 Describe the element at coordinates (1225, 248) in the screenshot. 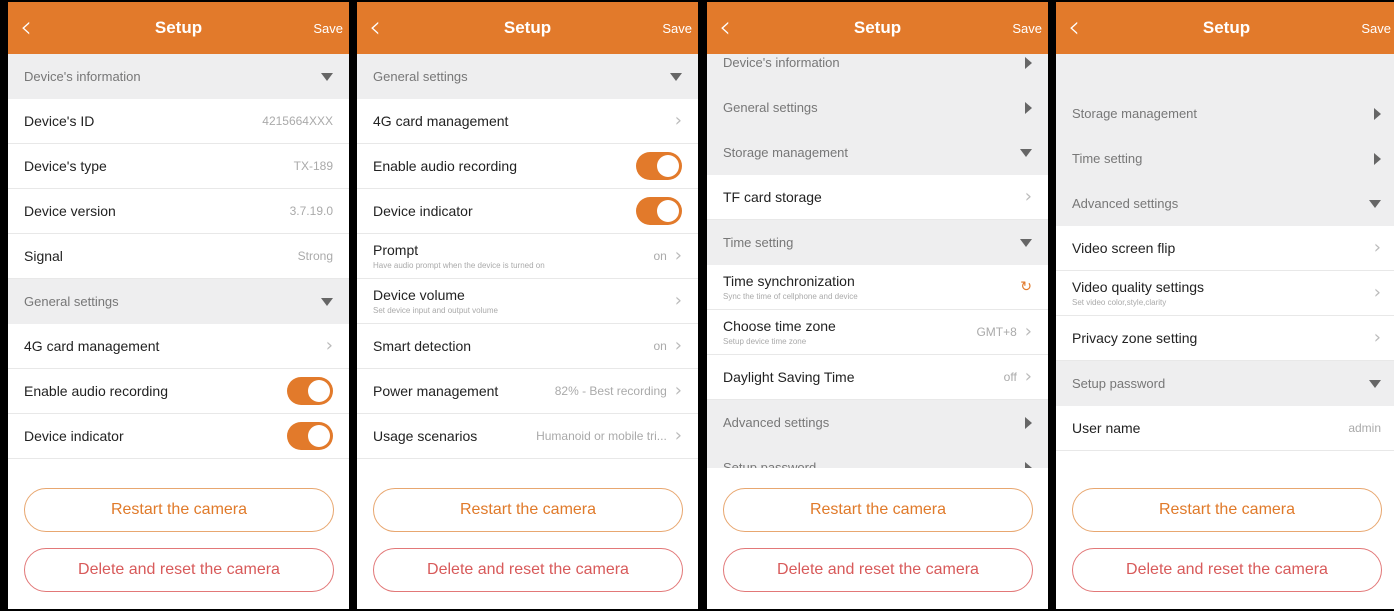

I see `setting-row-video-screen-flip: Video screen flip ›` at that location.